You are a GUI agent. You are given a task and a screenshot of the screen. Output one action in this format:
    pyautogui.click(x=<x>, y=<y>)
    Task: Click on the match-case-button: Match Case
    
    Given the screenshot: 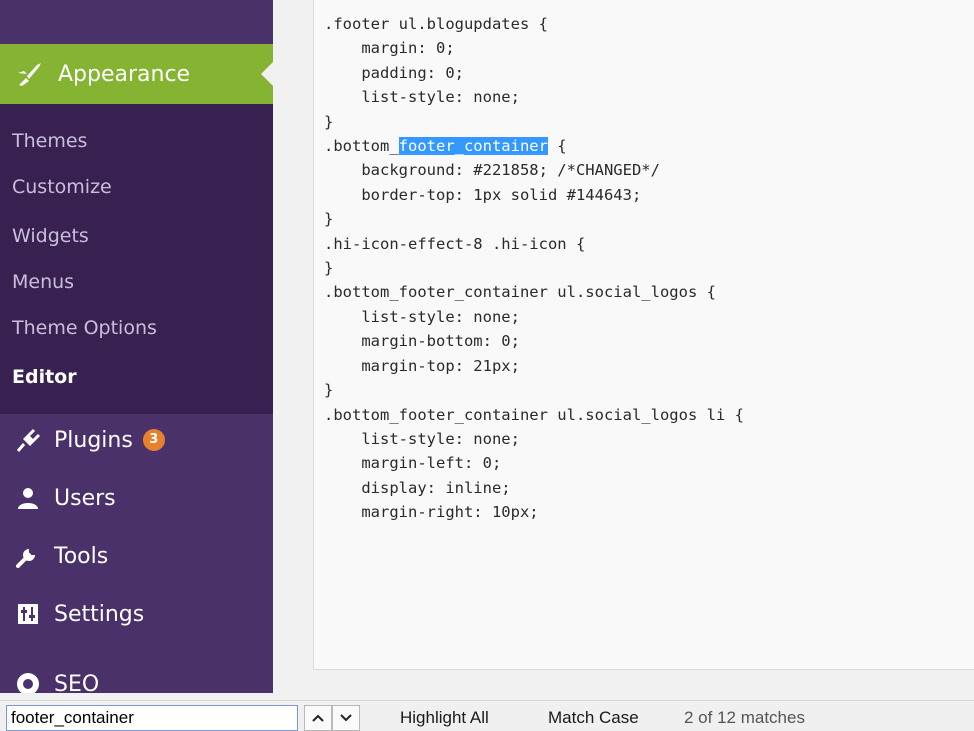 What is the action you would take?
    pyautogui.click(x=593, y=718)
    